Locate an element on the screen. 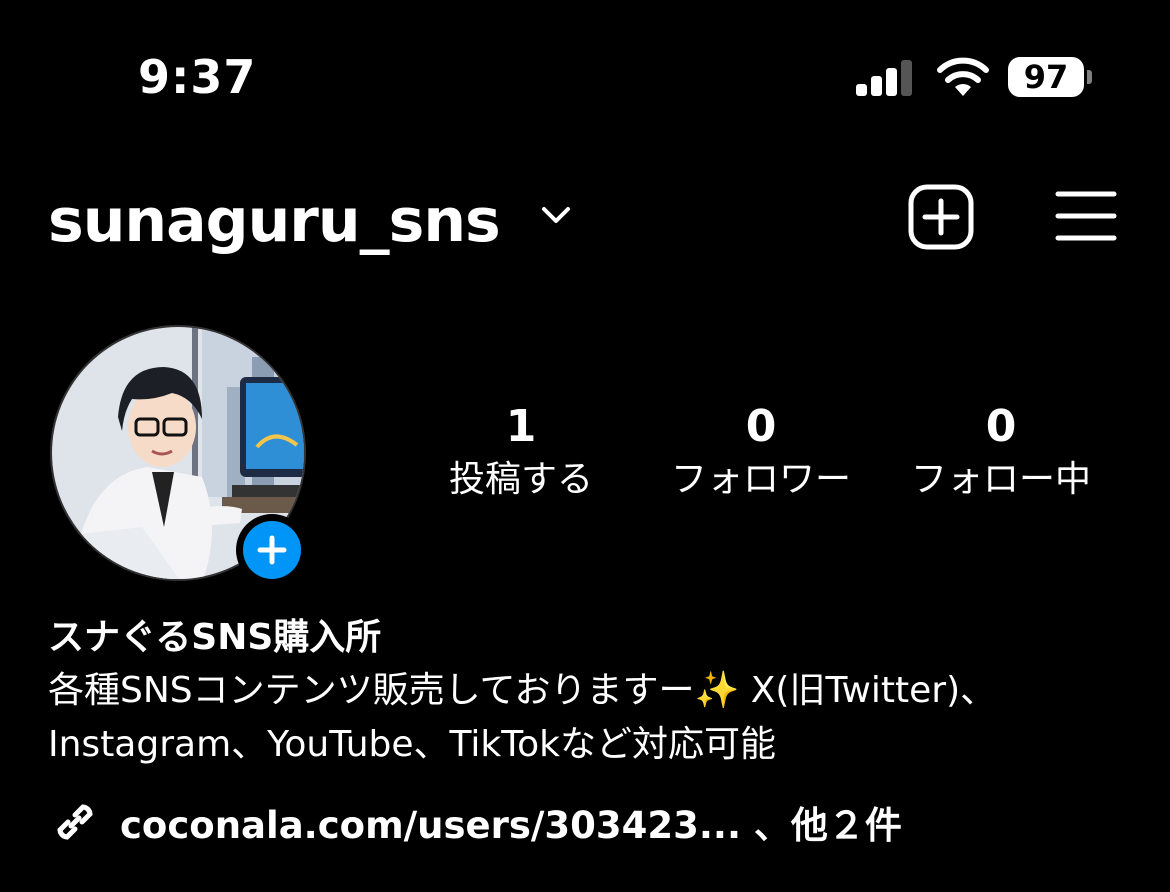  battery-tip is located at coordinates (1089, 77).